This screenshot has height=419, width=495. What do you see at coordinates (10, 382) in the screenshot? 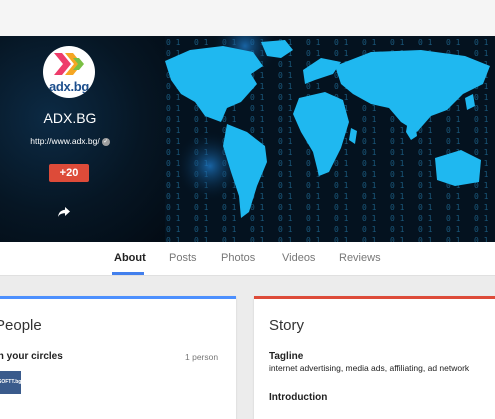
I see `circle-member-avatar: SOFTT.bg` at bounding box center [10, 382].